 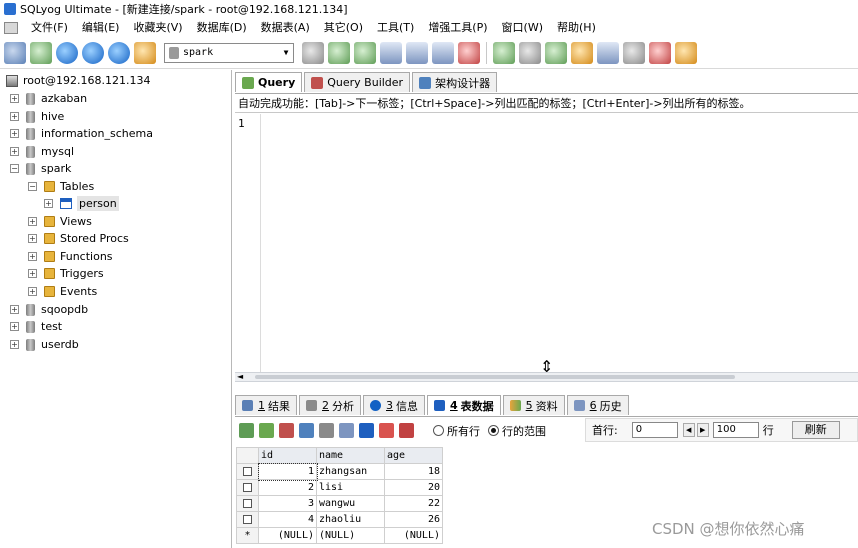 What do you see at coordinates (11, 27) in the screenshot?
I see `system-menu-icon` at bounding box center [11, 27].